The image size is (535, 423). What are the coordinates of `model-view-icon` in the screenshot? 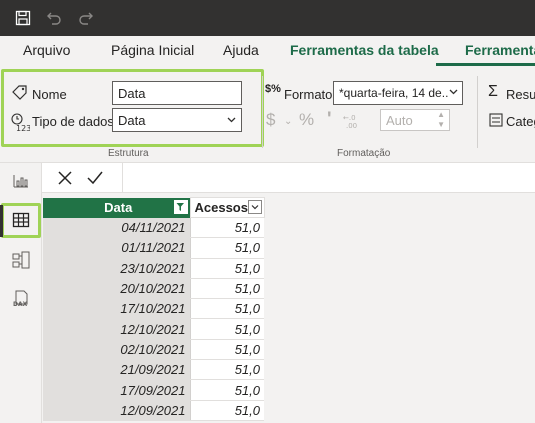 It's located at (21, 260).